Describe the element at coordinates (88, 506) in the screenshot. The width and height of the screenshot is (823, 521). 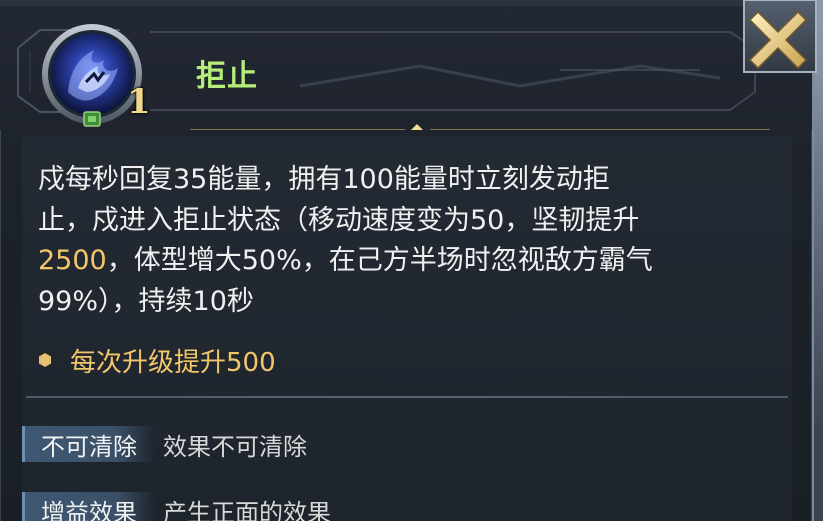
I see `tag-label: 增益效果` at that location.